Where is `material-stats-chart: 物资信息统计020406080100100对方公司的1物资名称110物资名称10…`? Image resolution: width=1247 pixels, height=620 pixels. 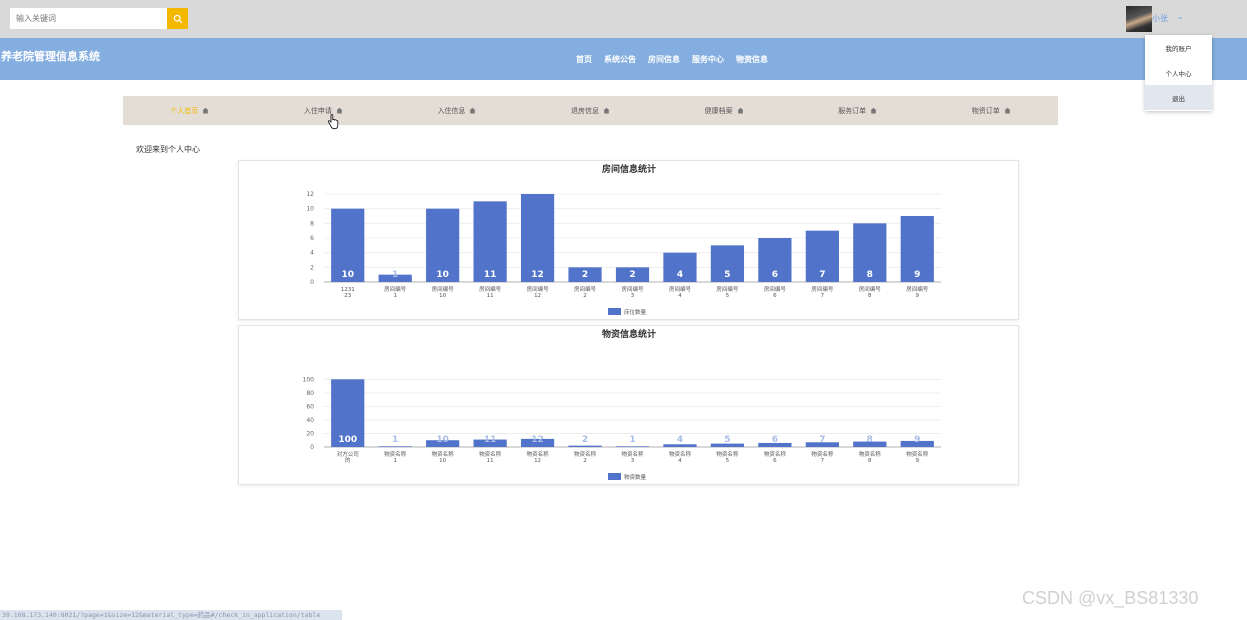 material-stats-chart: 物资信息统计020406080100100对方公司的1物资名称110物资名称10… is located at coordinates (622, 404).